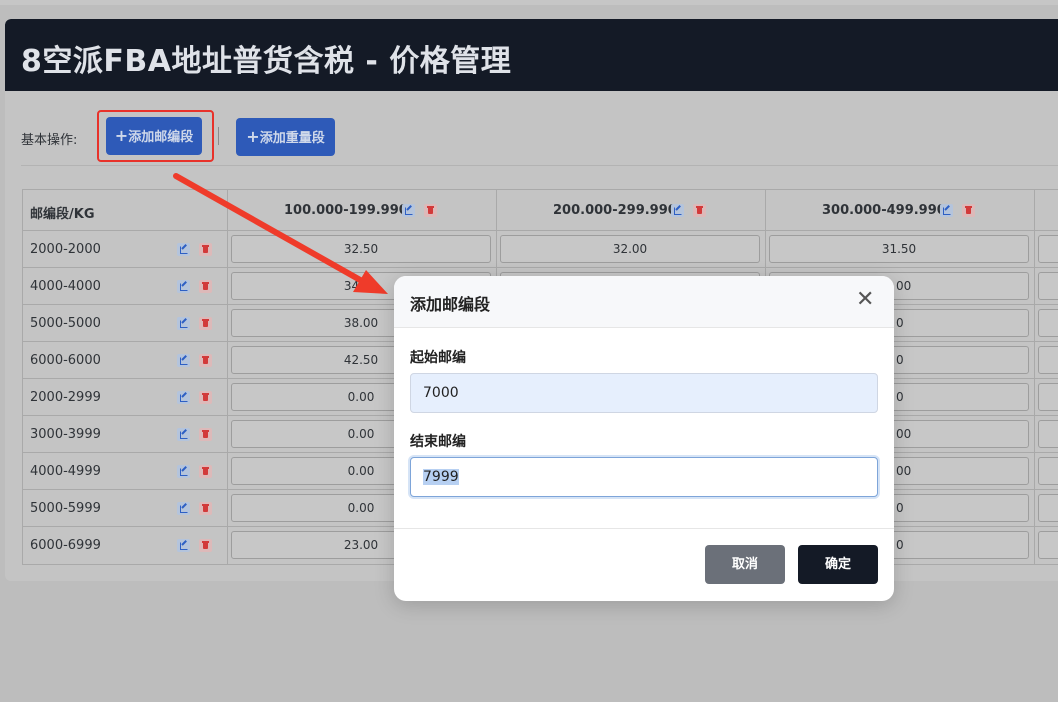 This screenshot has width=1058, height=702. What do you see at coordinates (441, 477) in the screenshot?
I see `end-postal-value: 7999` at bounding box center [441, 477].